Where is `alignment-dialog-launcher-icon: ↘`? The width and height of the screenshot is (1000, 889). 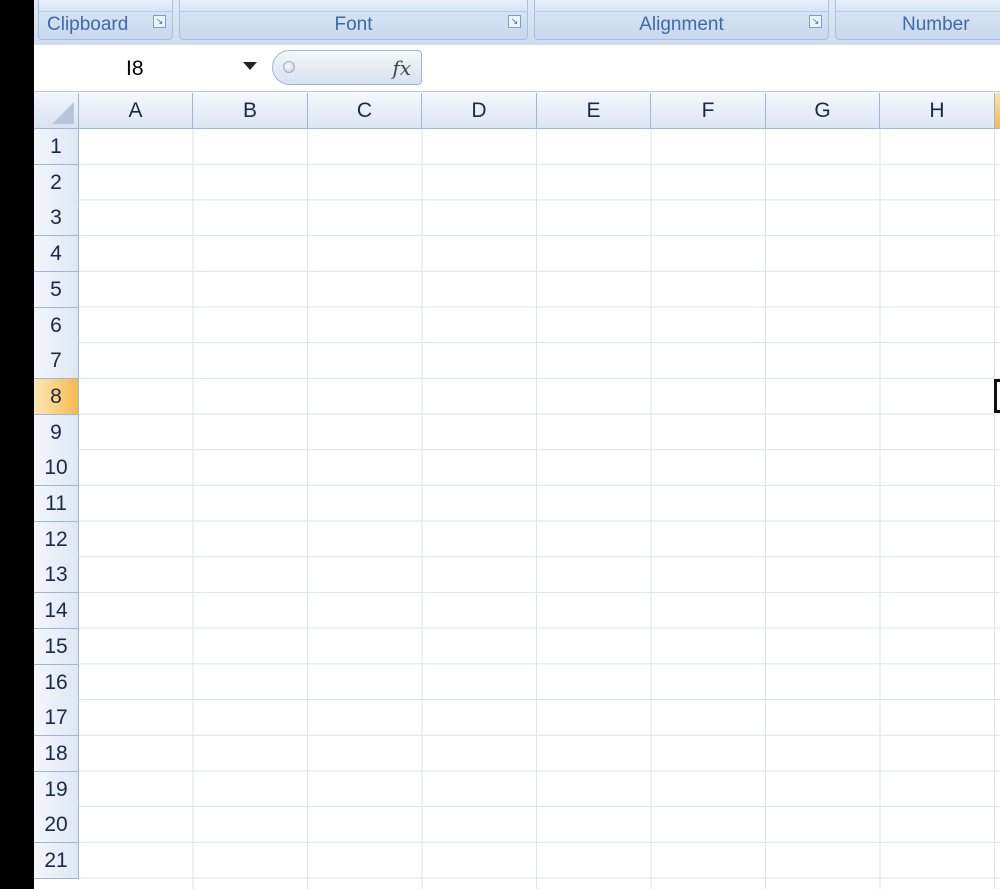 alignment-dialog-launcher-icon: ↘ is located at coordinates (815, 21).